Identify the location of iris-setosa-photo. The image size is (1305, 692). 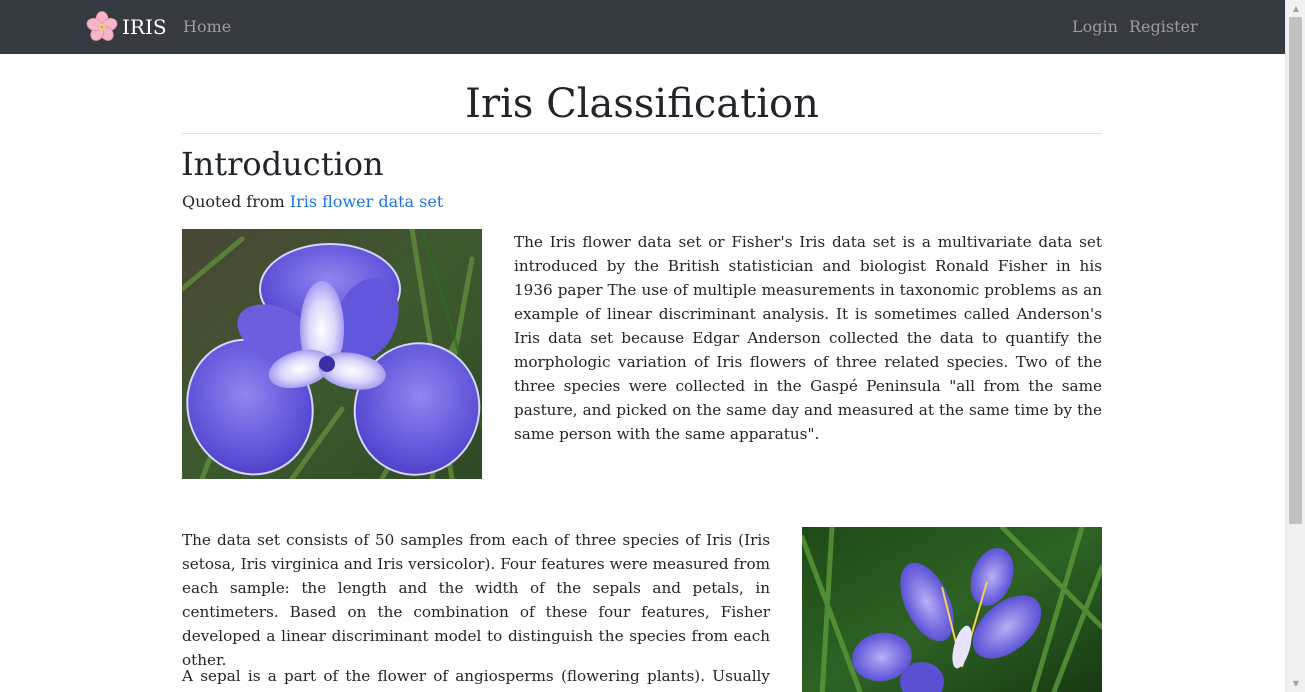
(332, 354).